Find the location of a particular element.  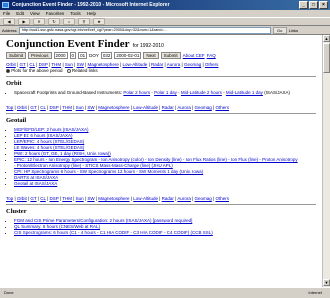

links-label: Links is located at coordinates (293, 30).